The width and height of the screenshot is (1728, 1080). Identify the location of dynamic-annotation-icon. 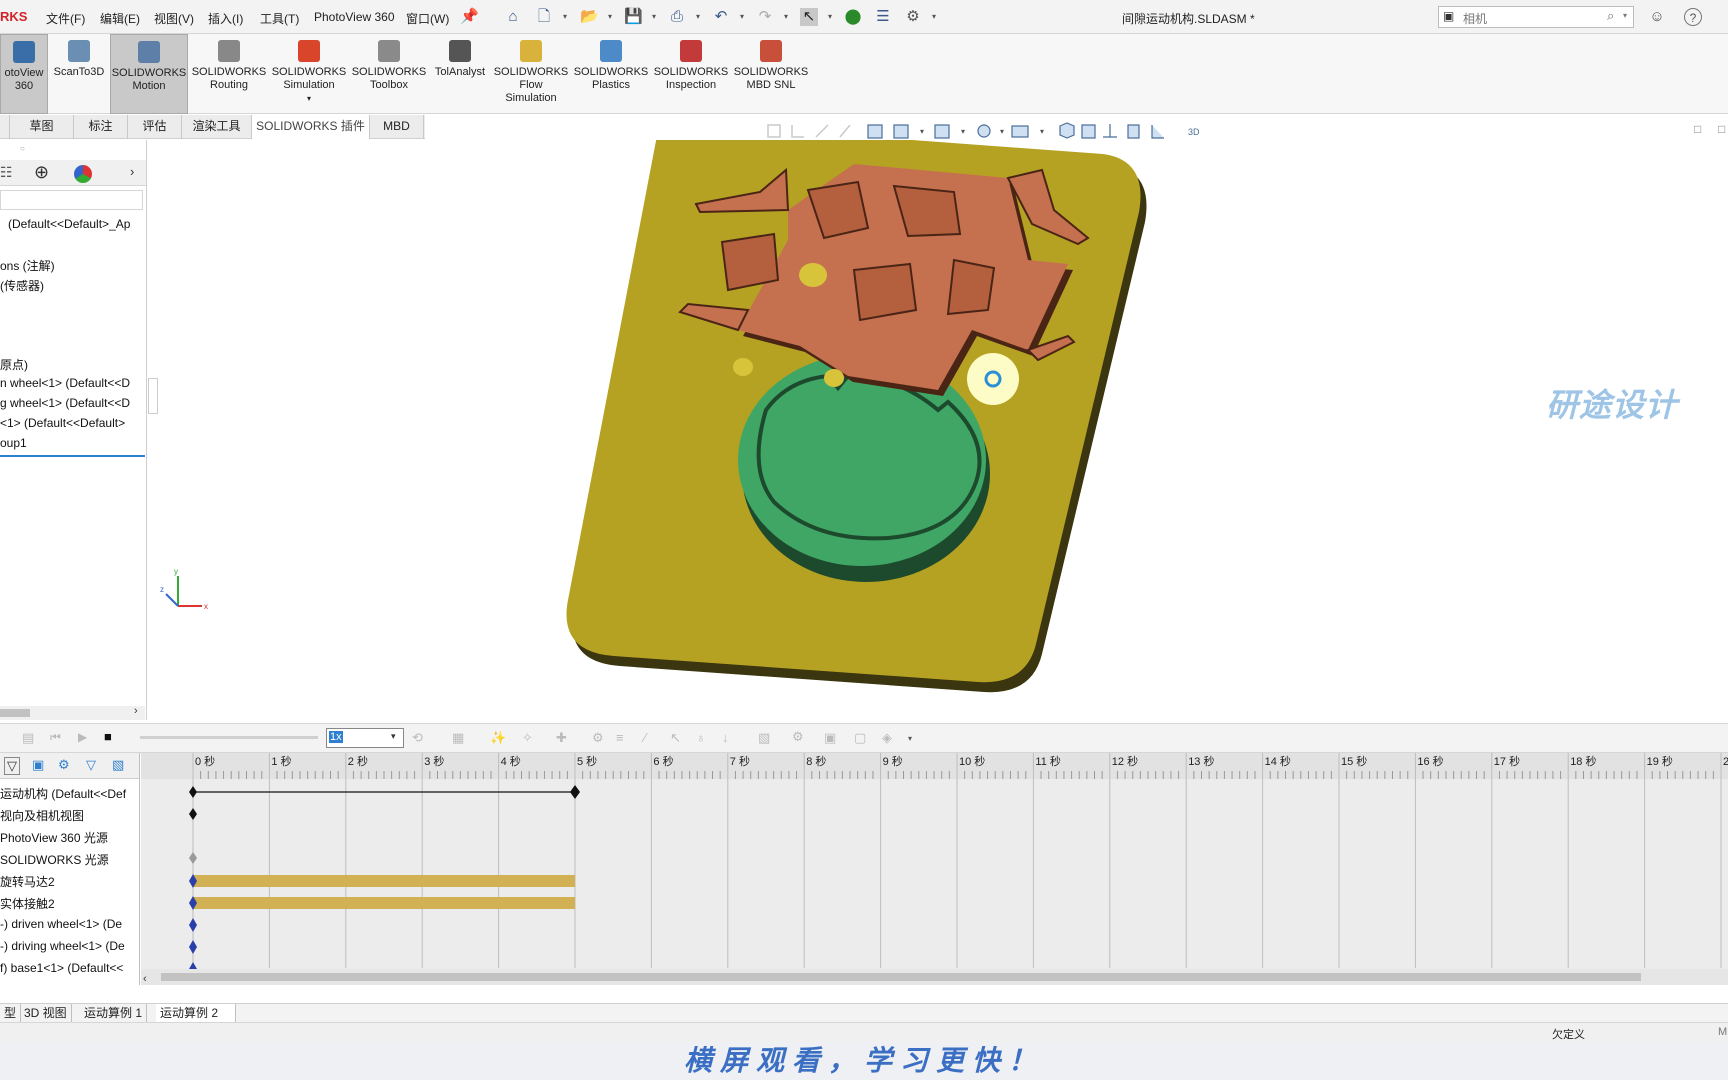
(875, 131).